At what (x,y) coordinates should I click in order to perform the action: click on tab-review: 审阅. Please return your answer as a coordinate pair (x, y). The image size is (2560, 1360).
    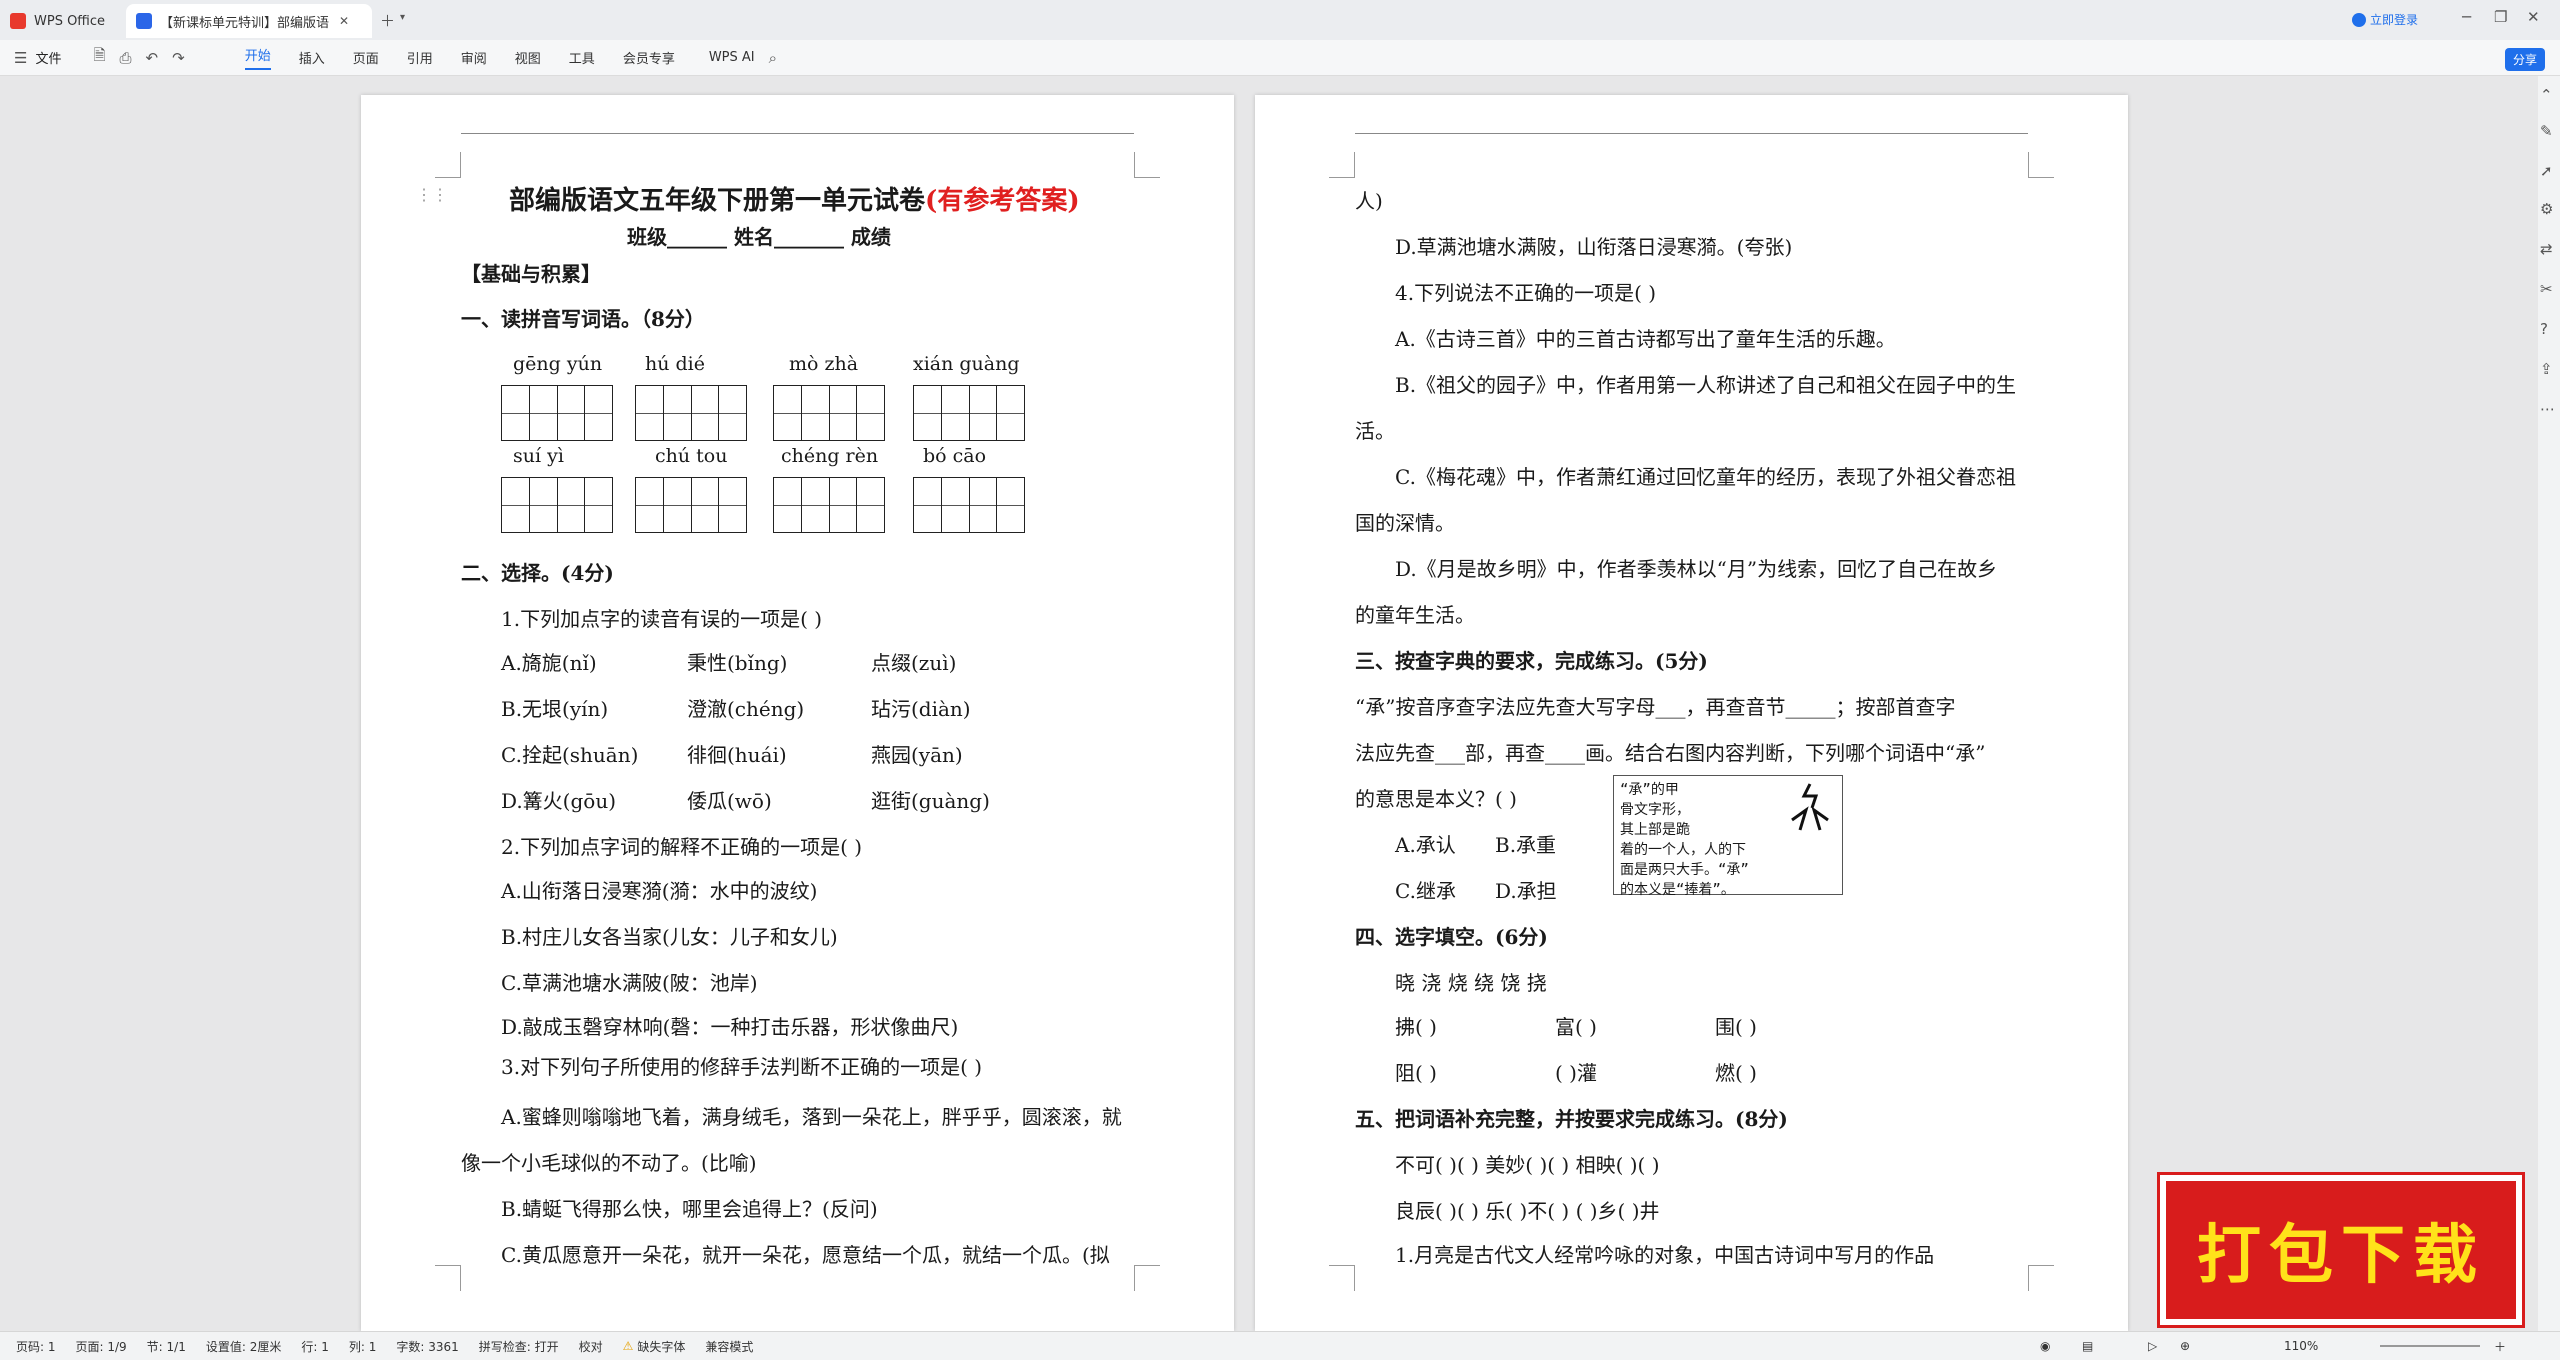
    Looking at the image, I should click on (474, 57).